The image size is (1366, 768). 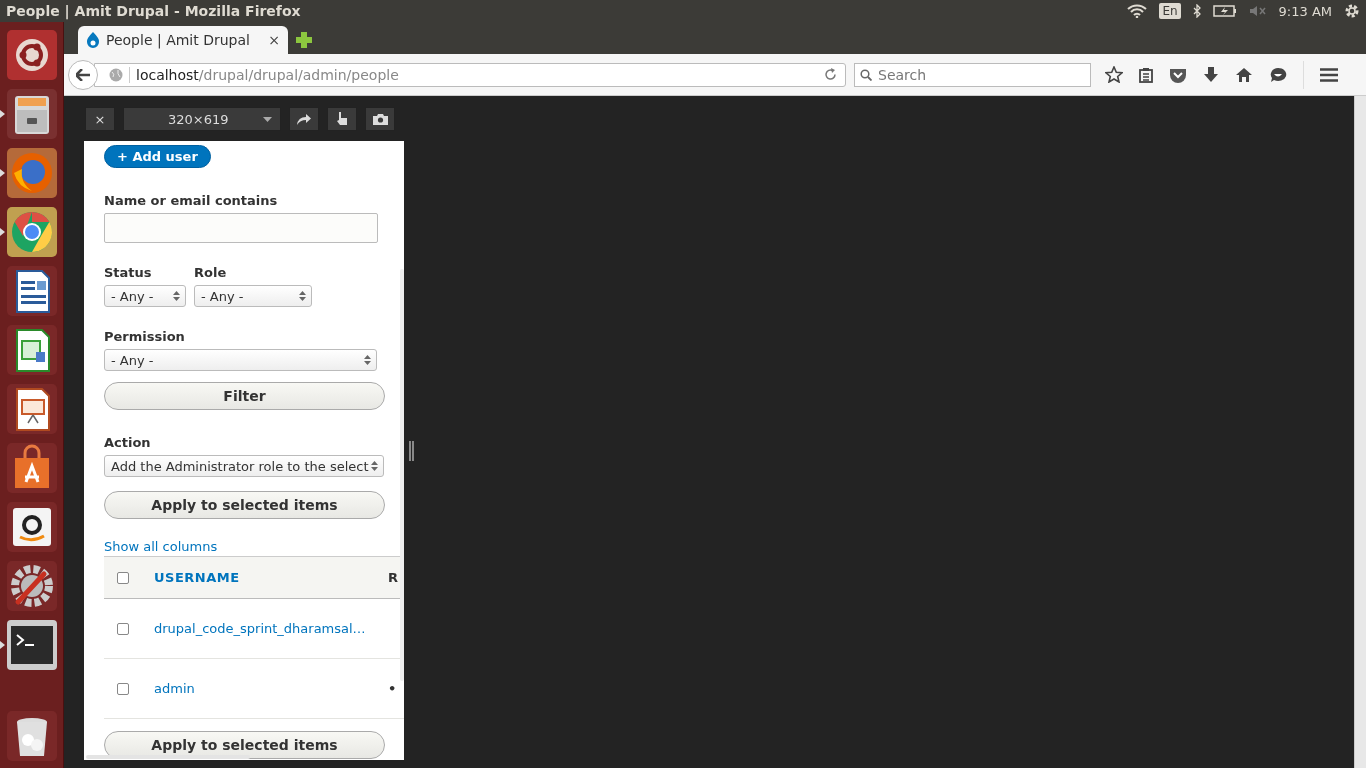 I want to click on tab-close-button: ×, so click(x=274, y=40).